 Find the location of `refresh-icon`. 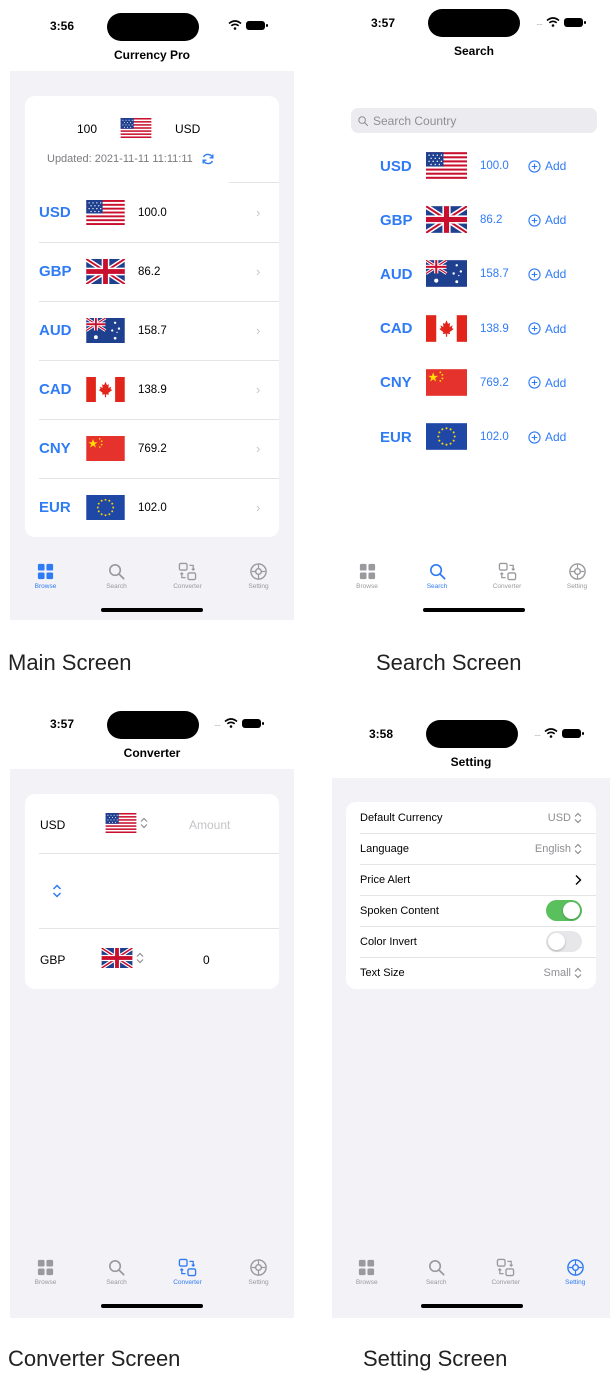

refresh-icon is located at coordinates (208, 159).